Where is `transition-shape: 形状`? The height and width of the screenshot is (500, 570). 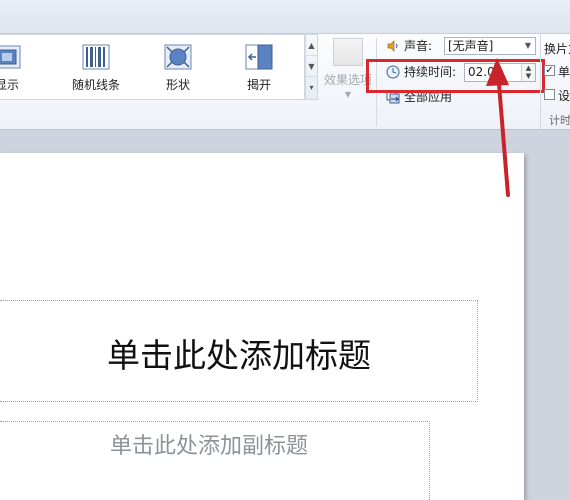
transition-shape: 形状 is located at coordinates (178, 68).